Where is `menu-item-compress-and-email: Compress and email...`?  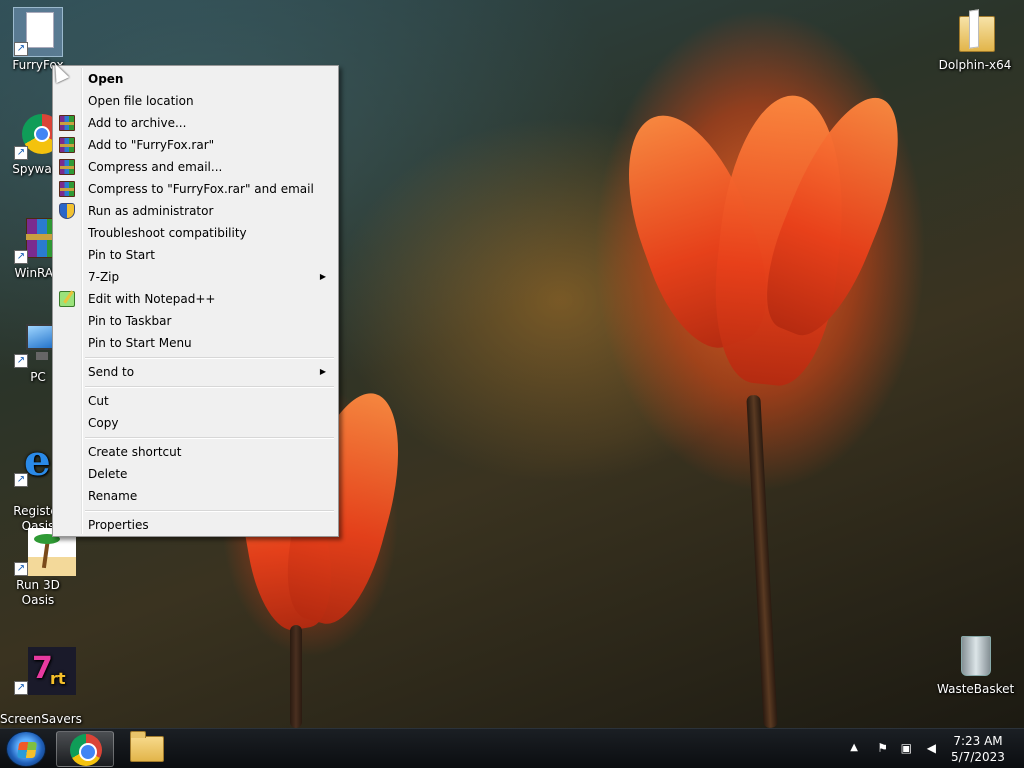 menu-item-compress-and-email: Compress and email... is located at coordinates (195, 167).